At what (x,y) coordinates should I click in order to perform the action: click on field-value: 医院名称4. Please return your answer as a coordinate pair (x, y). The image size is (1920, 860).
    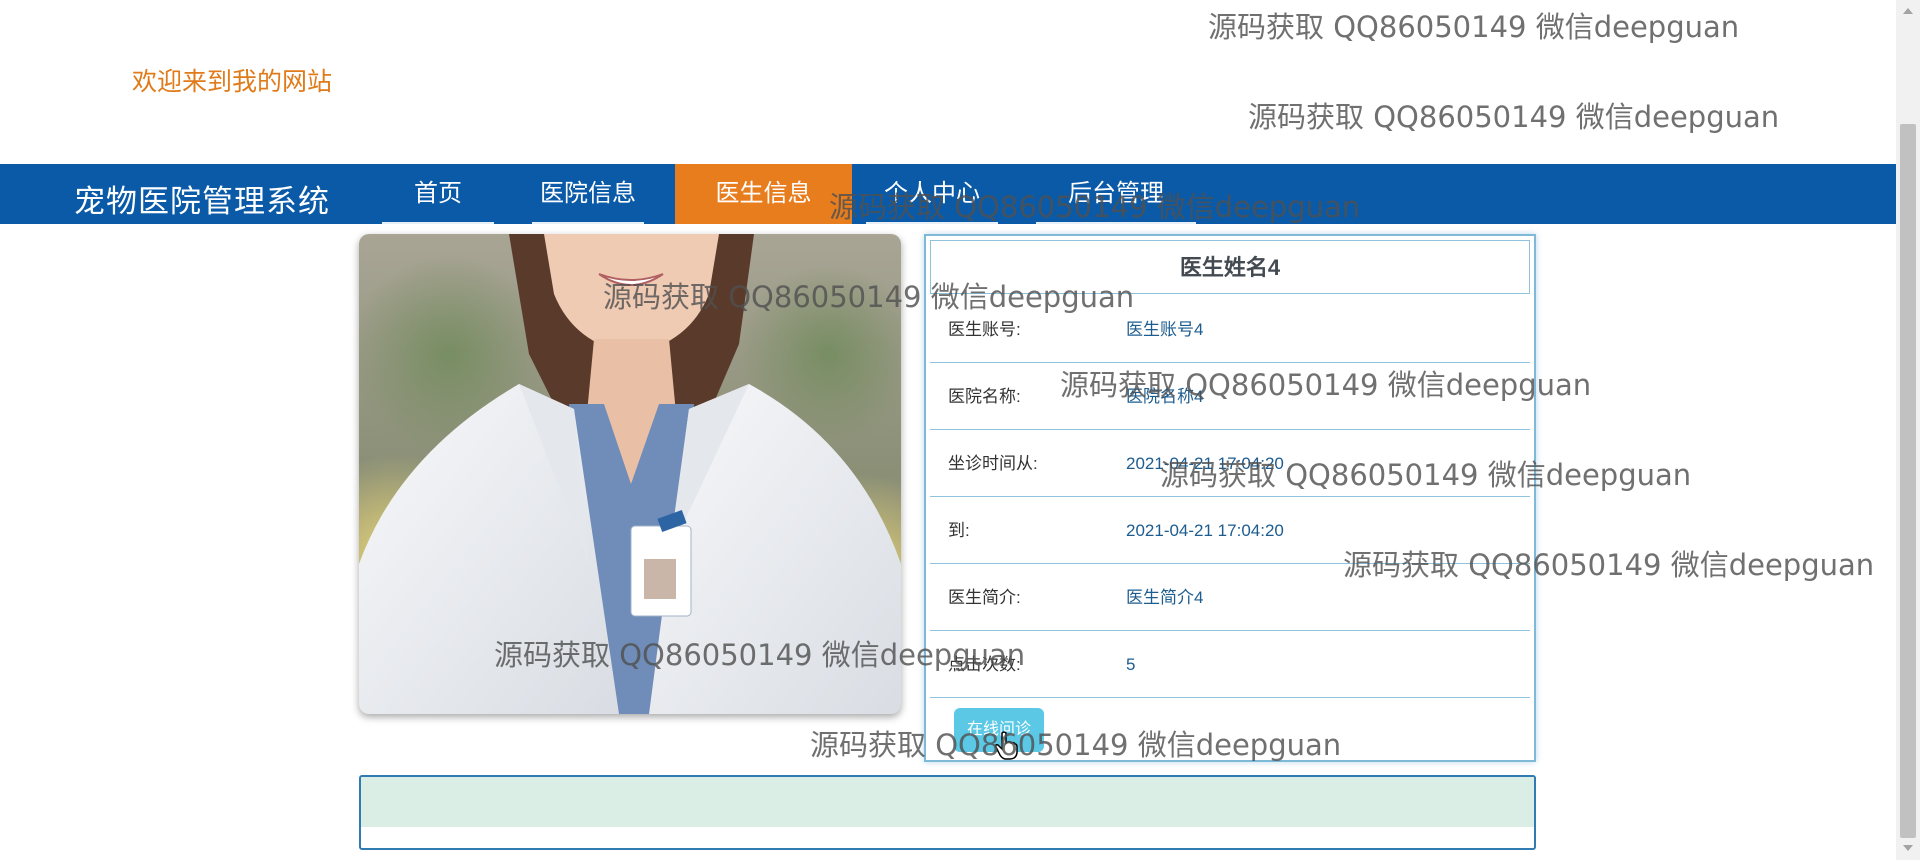
    Looking at the image, I should click on (1165, 396).